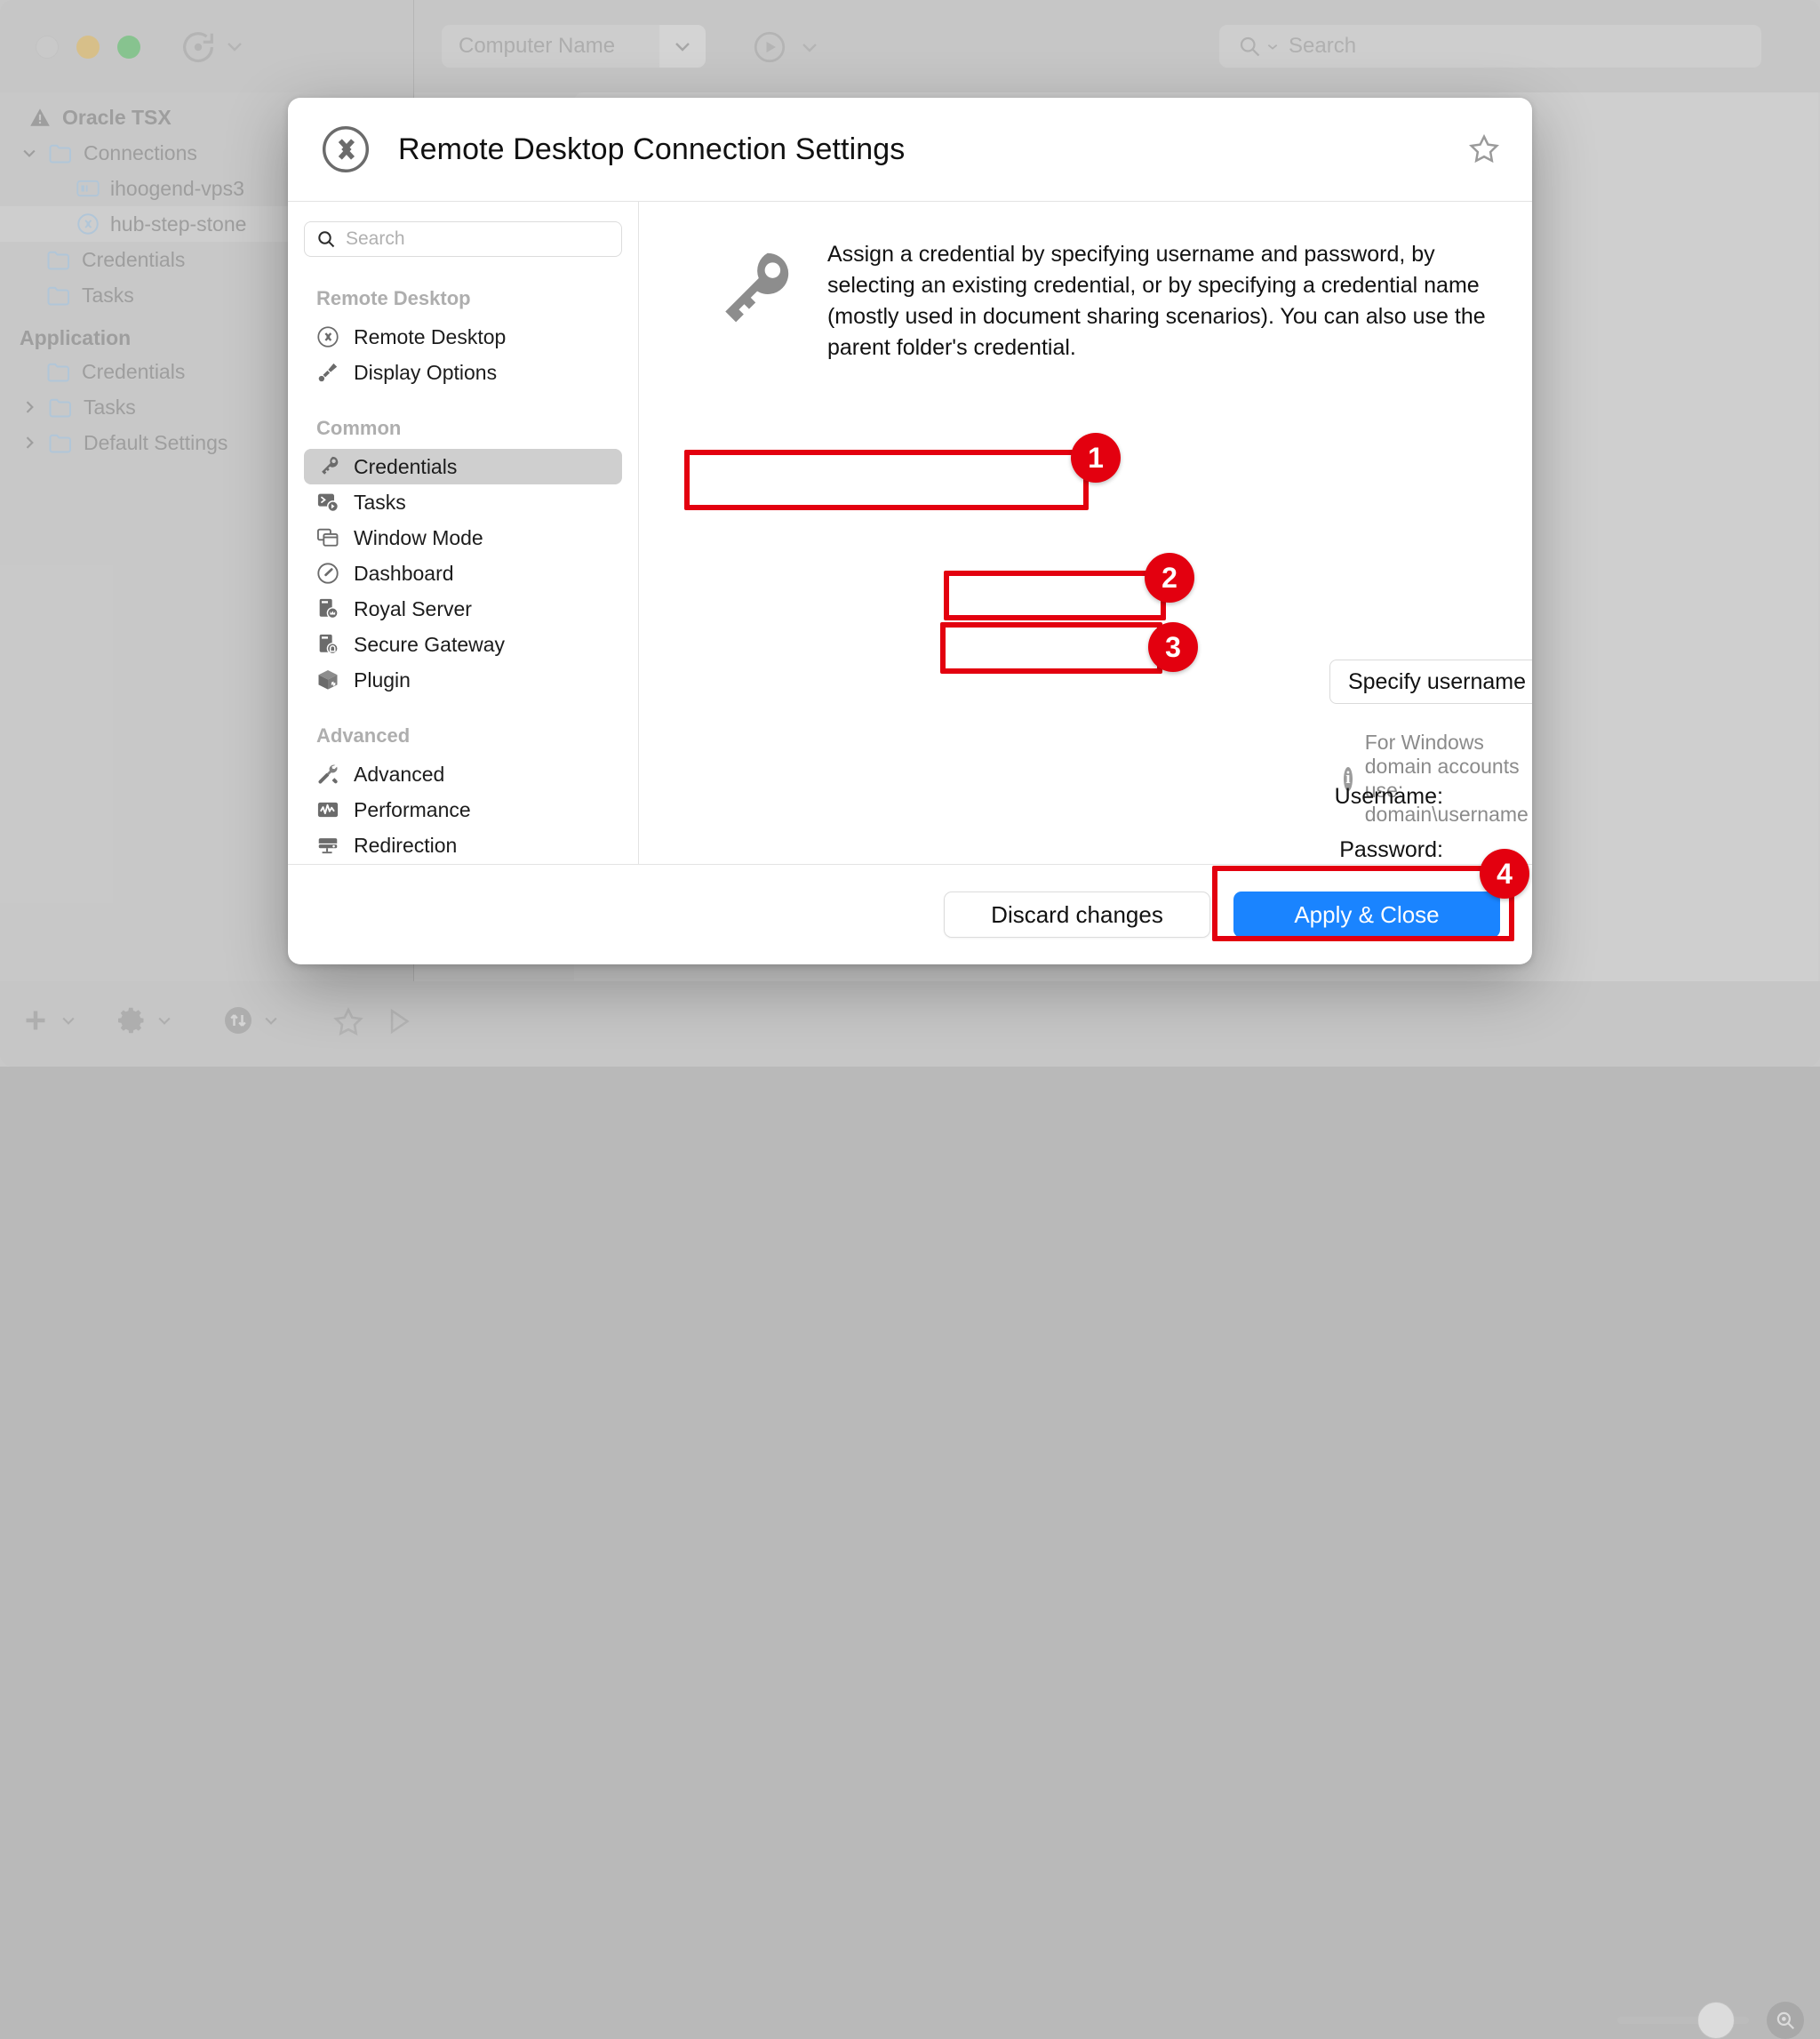 Image resolution: width=1820 pixels, height=2039 pixels. Describe the element at coordinates (463, 573) in the screenshot. I see `nav-item-dashboard: Dashboard` at that location.